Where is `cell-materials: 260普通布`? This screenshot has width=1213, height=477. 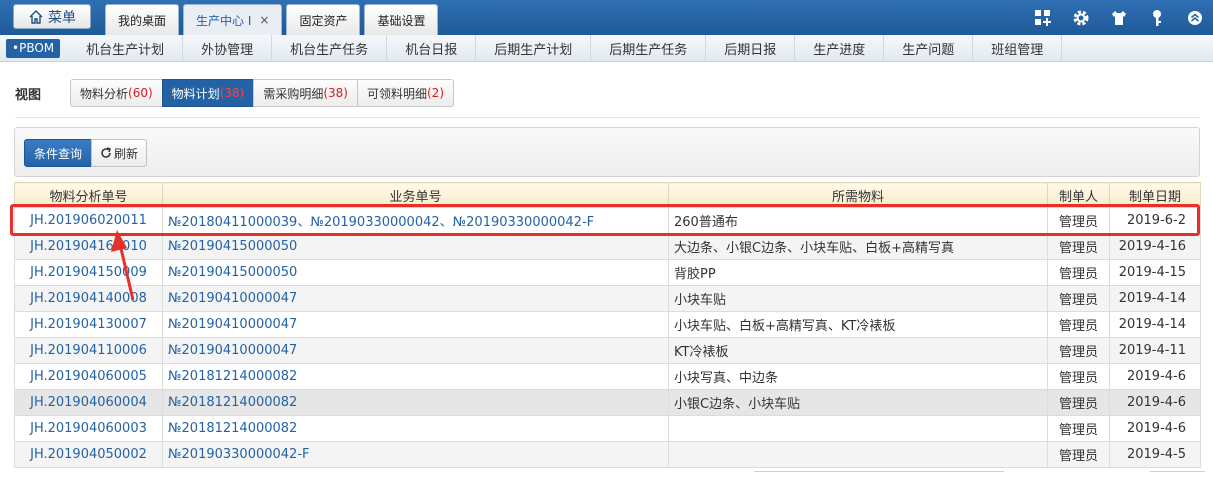 cell-materials: 260普通布 is located at coordinates (858, 220).